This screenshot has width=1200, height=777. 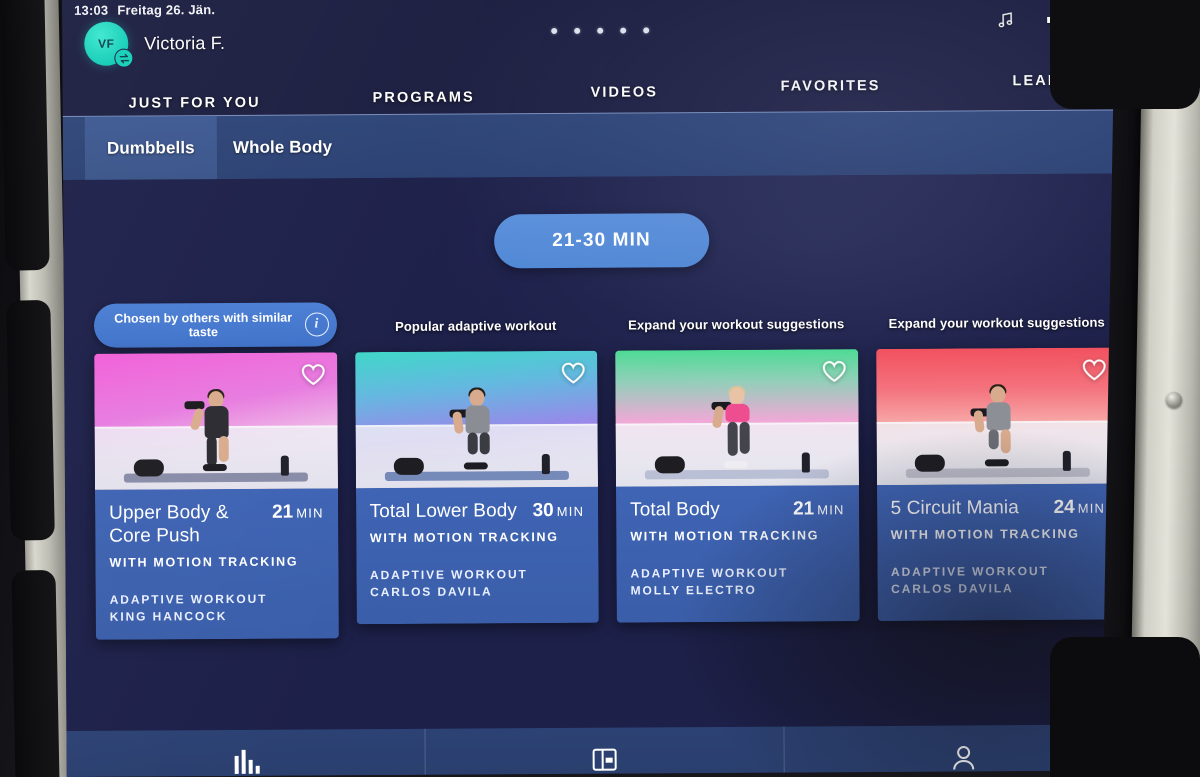 I want to click on profile-area: VF Victoria F., so click(x=155, y=44).